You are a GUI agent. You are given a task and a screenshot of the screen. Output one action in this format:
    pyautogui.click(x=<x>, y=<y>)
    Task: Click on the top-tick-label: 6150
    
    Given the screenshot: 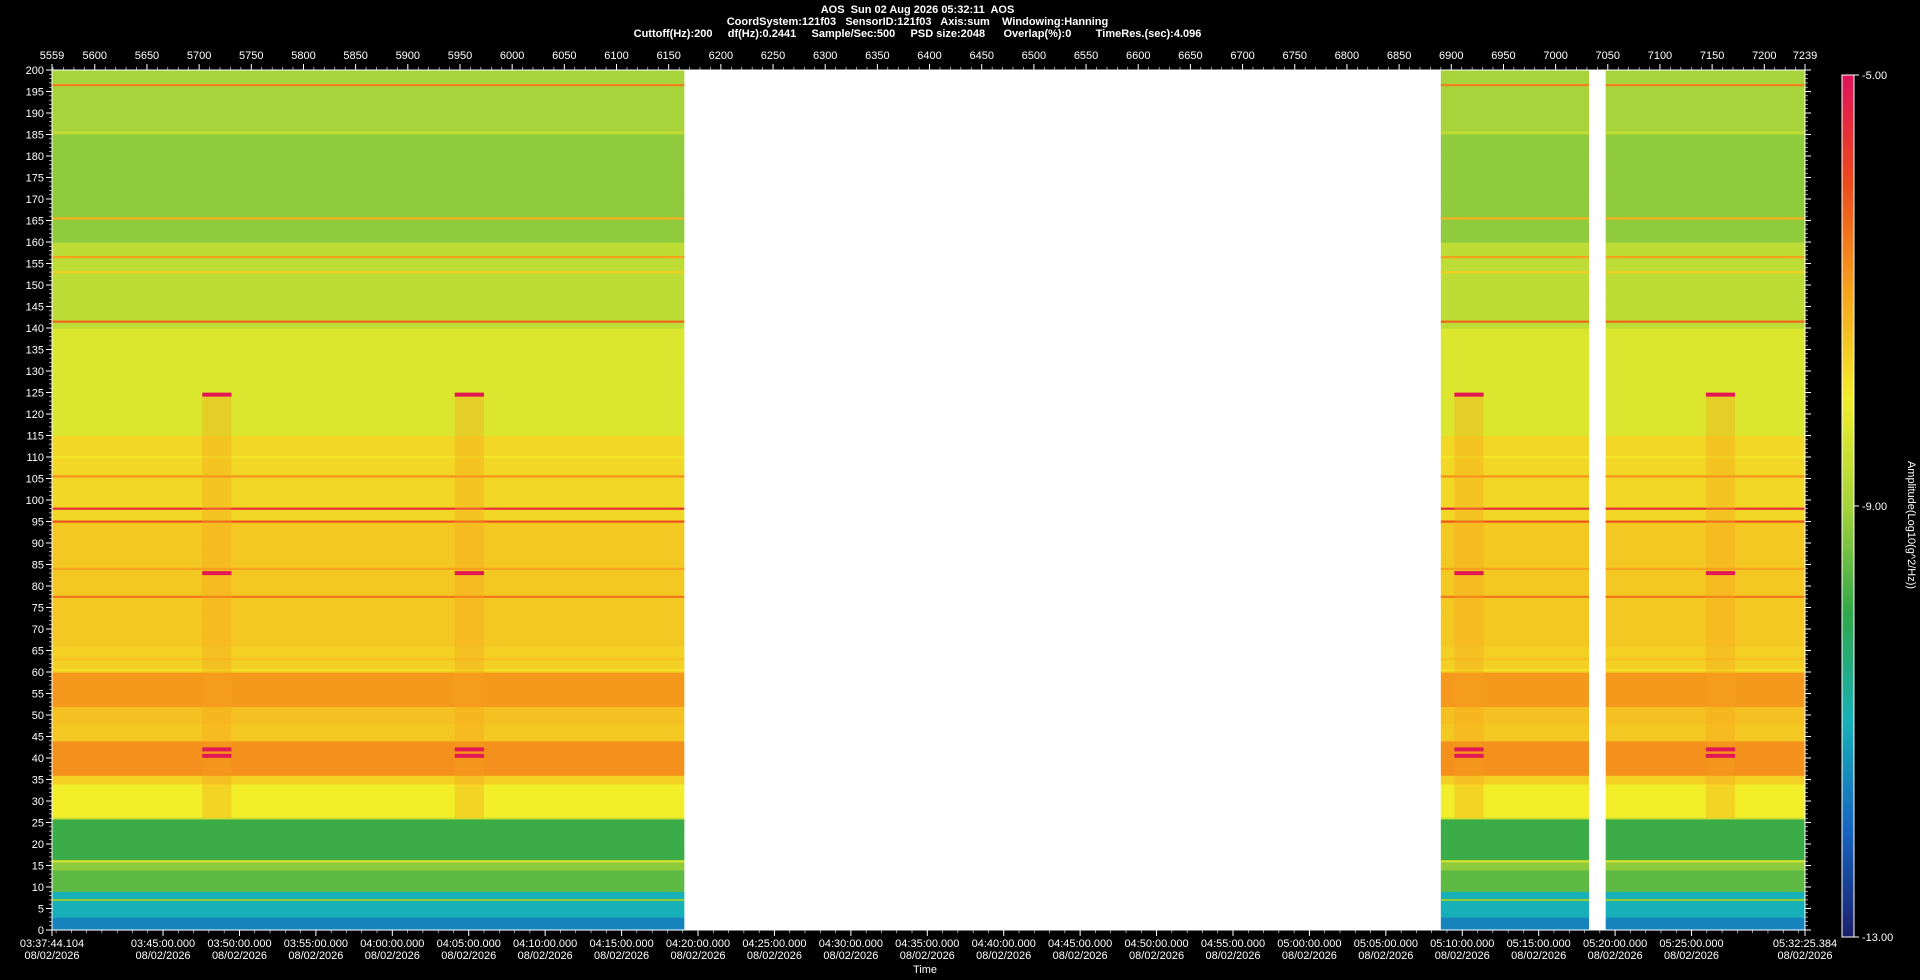 What is the action you would take?
    pyautogui.click(x=668, y=56)
    